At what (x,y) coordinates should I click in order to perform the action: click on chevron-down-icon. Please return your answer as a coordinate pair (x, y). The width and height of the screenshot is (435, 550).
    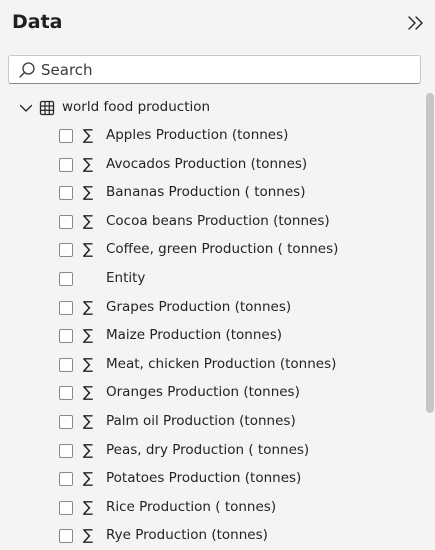
    Looking at the image, I should click on (26, 108).